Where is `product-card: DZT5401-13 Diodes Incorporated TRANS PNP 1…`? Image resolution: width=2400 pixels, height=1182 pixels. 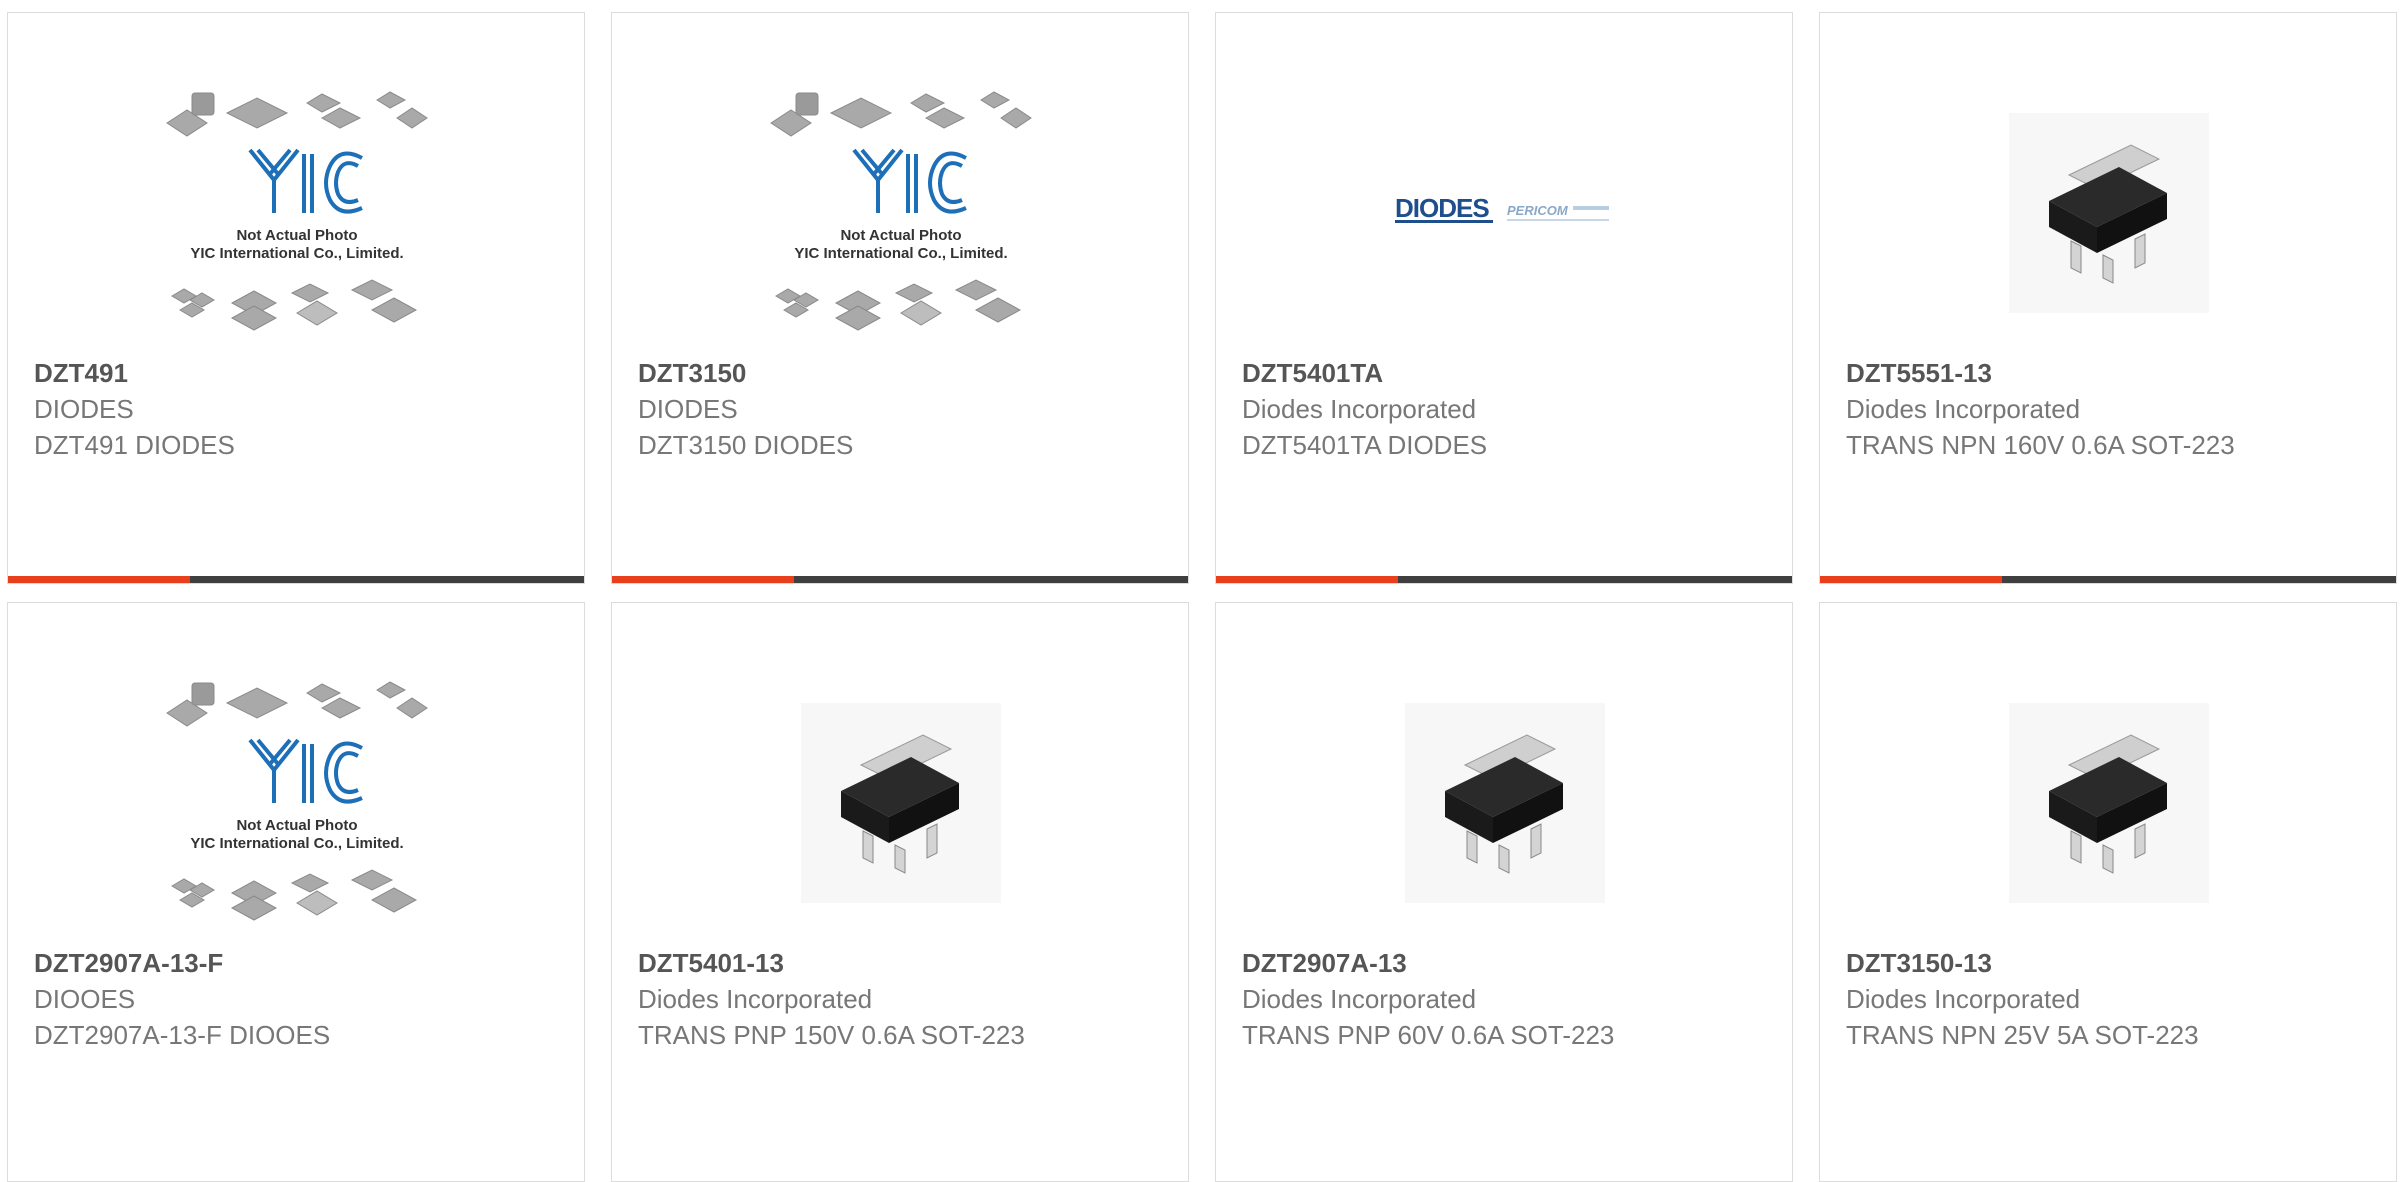
product-card: DZT5401-13 Diodes Incorporated TRANS PNP 1… is located at coordinates (900, 892).